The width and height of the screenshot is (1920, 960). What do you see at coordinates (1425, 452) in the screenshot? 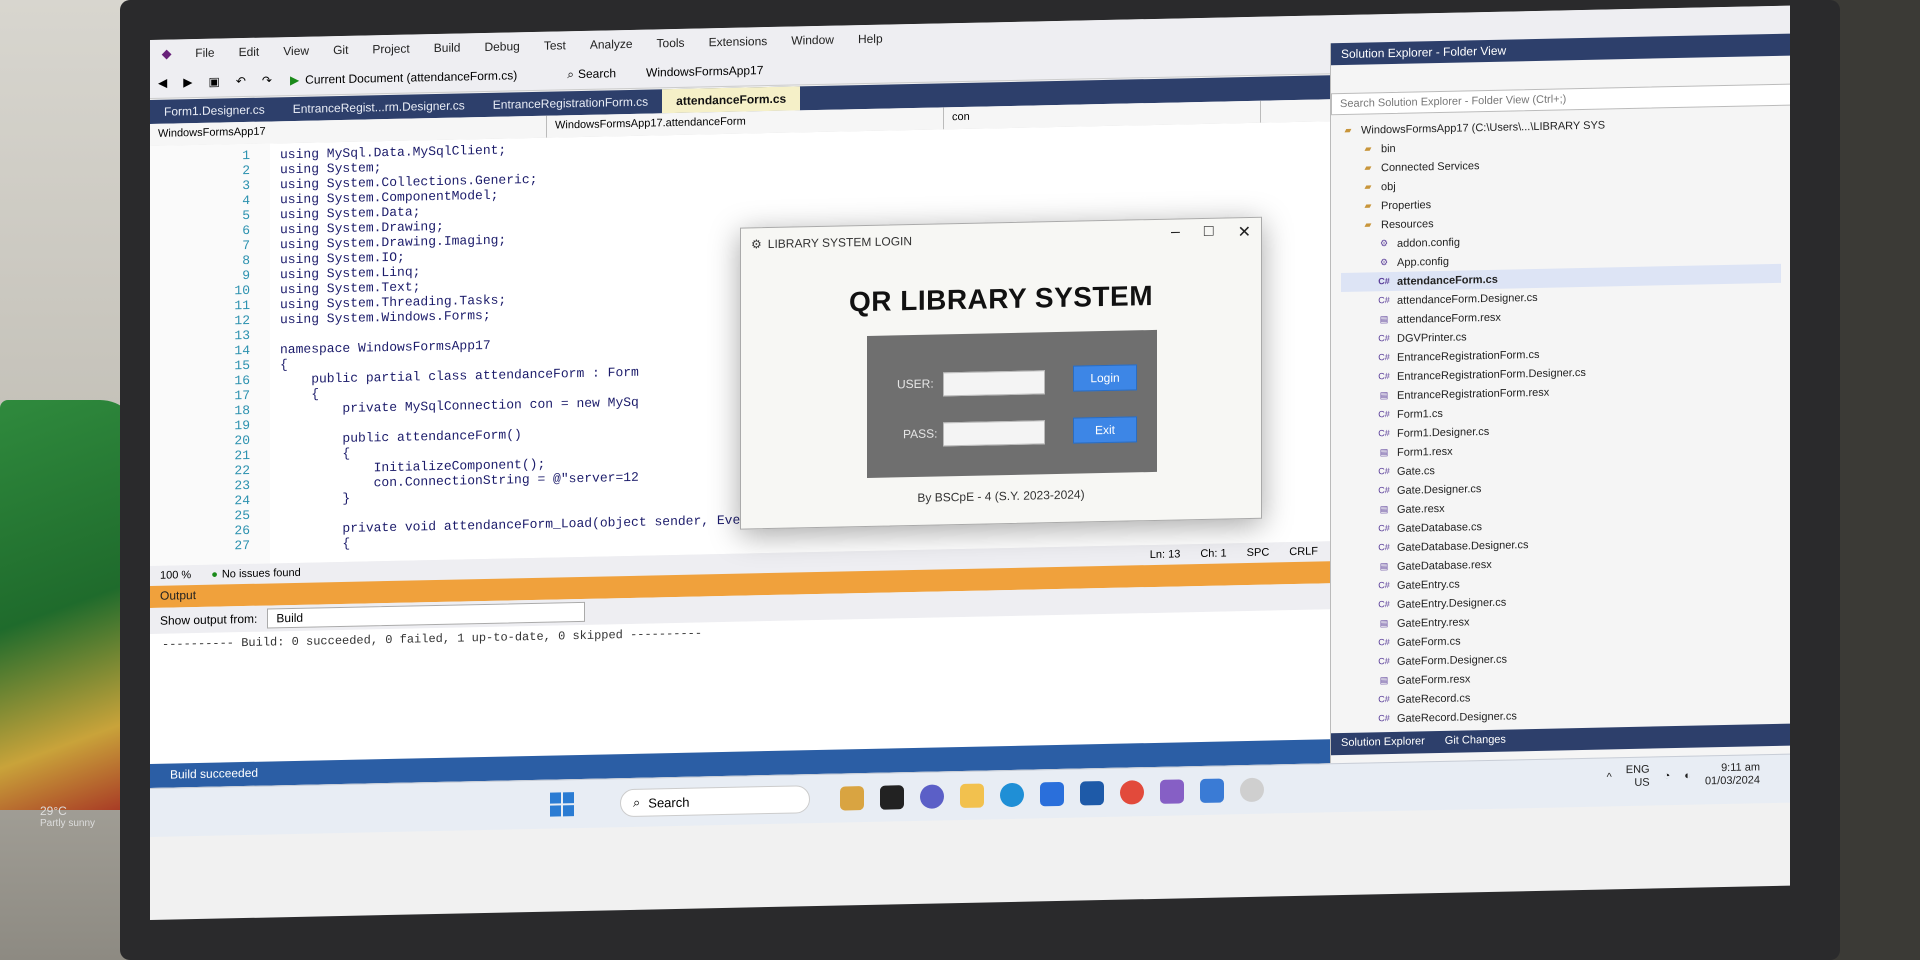
I see `tree-item-label: Form1.resx` at bounding box center [1425, 452].